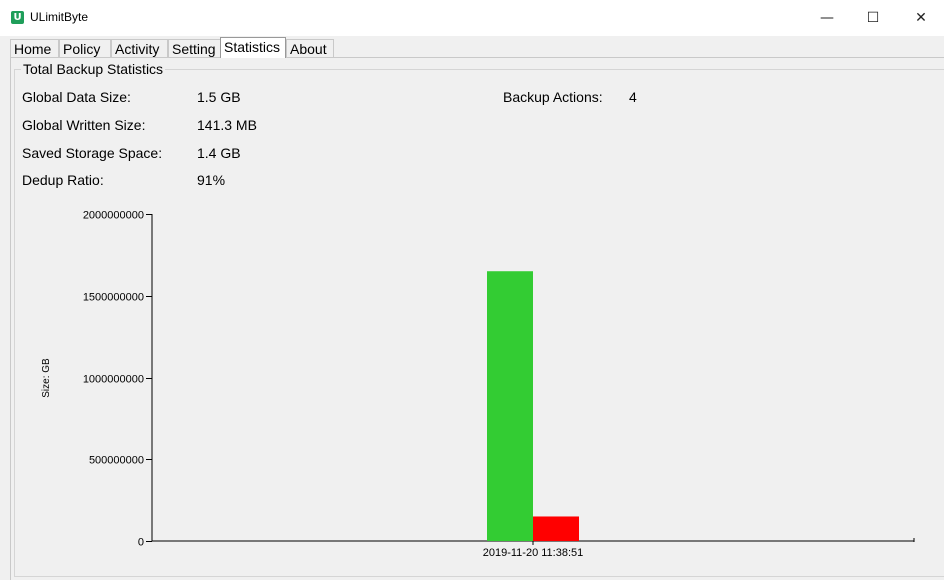 Image resolution: width=944 pixels, height=580 pixels. What do you see at coordinates (113, 380) in the screenshot?
I see `y-tick-label: 1000000000` at bounding box center [113, 380].